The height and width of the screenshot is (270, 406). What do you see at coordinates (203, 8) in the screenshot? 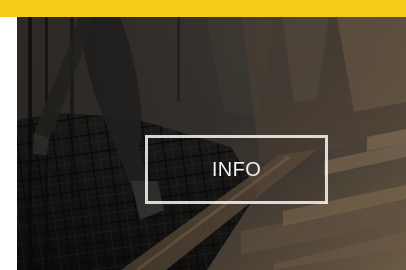
I see `accent-bar` at bounding box center [203, 8].